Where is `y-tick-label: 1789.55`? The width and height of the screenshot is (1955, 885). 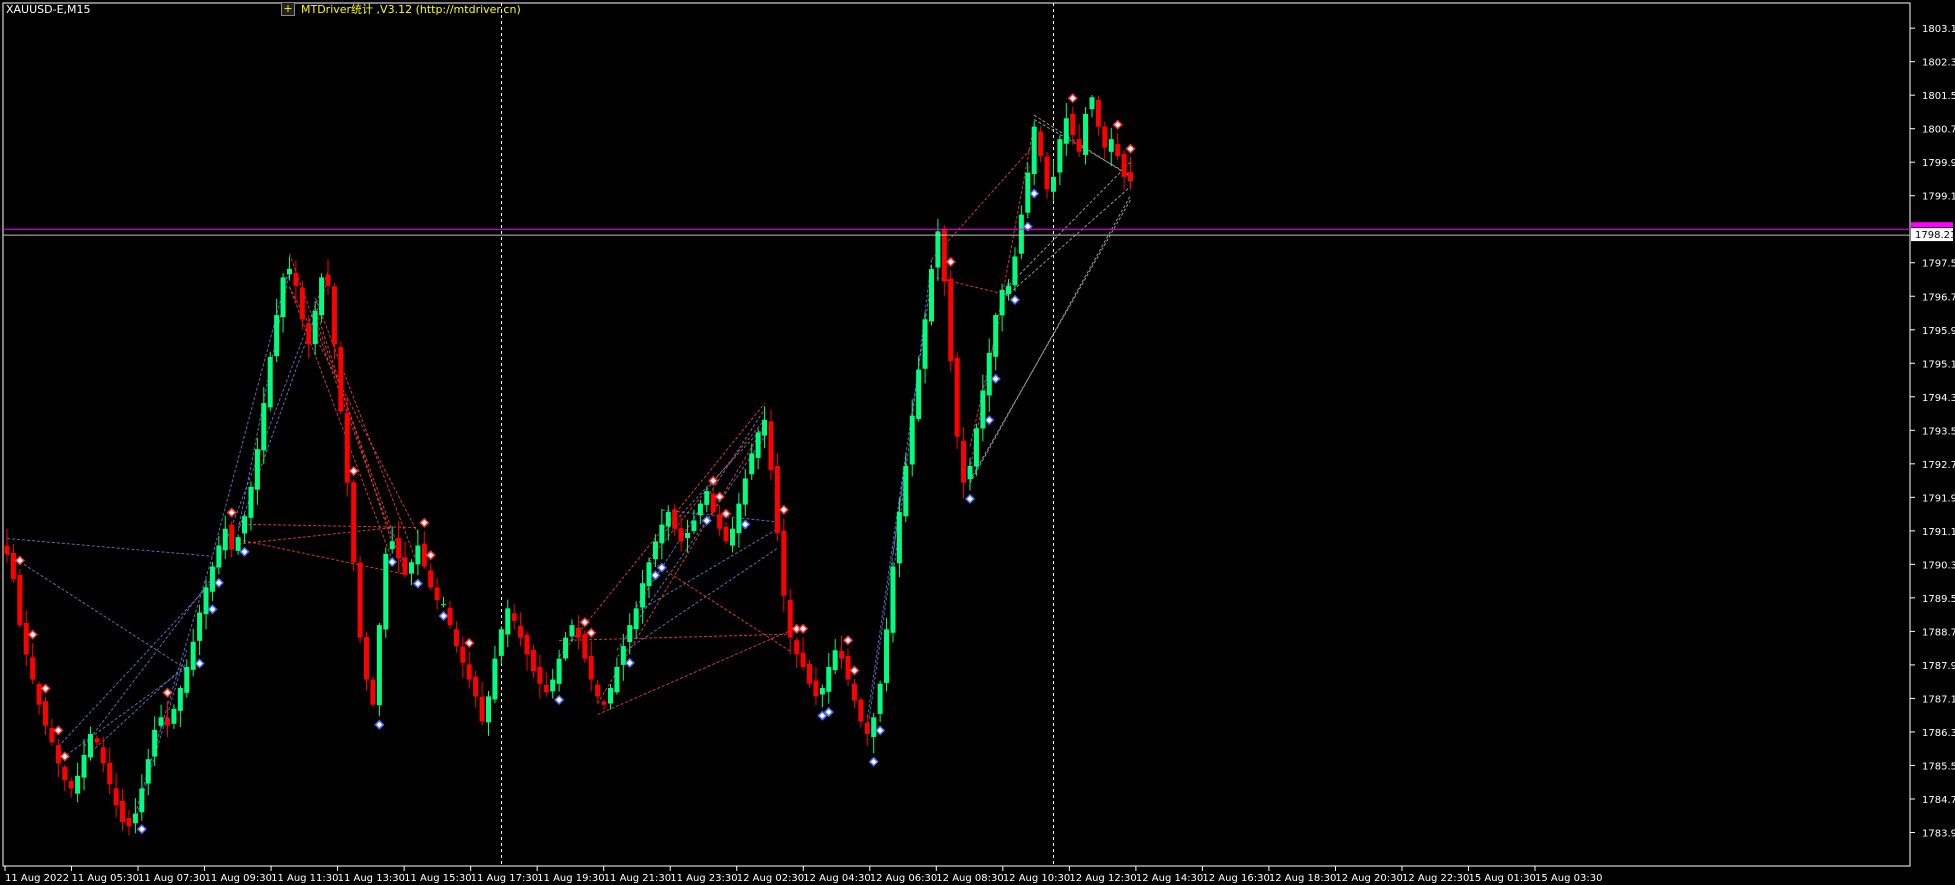 y-tick-label: 1789.55 is located at coordinates (1938, 599).